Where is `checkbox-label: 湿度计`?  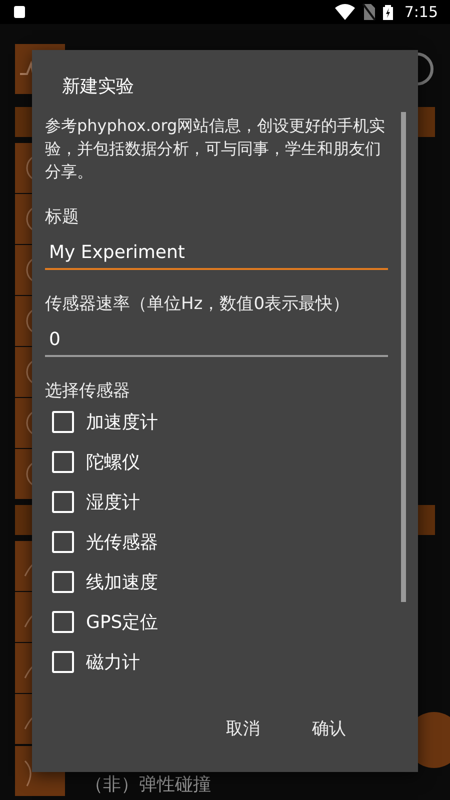
checkbox-label: 湿度计 is located at coordinates (113, 502).